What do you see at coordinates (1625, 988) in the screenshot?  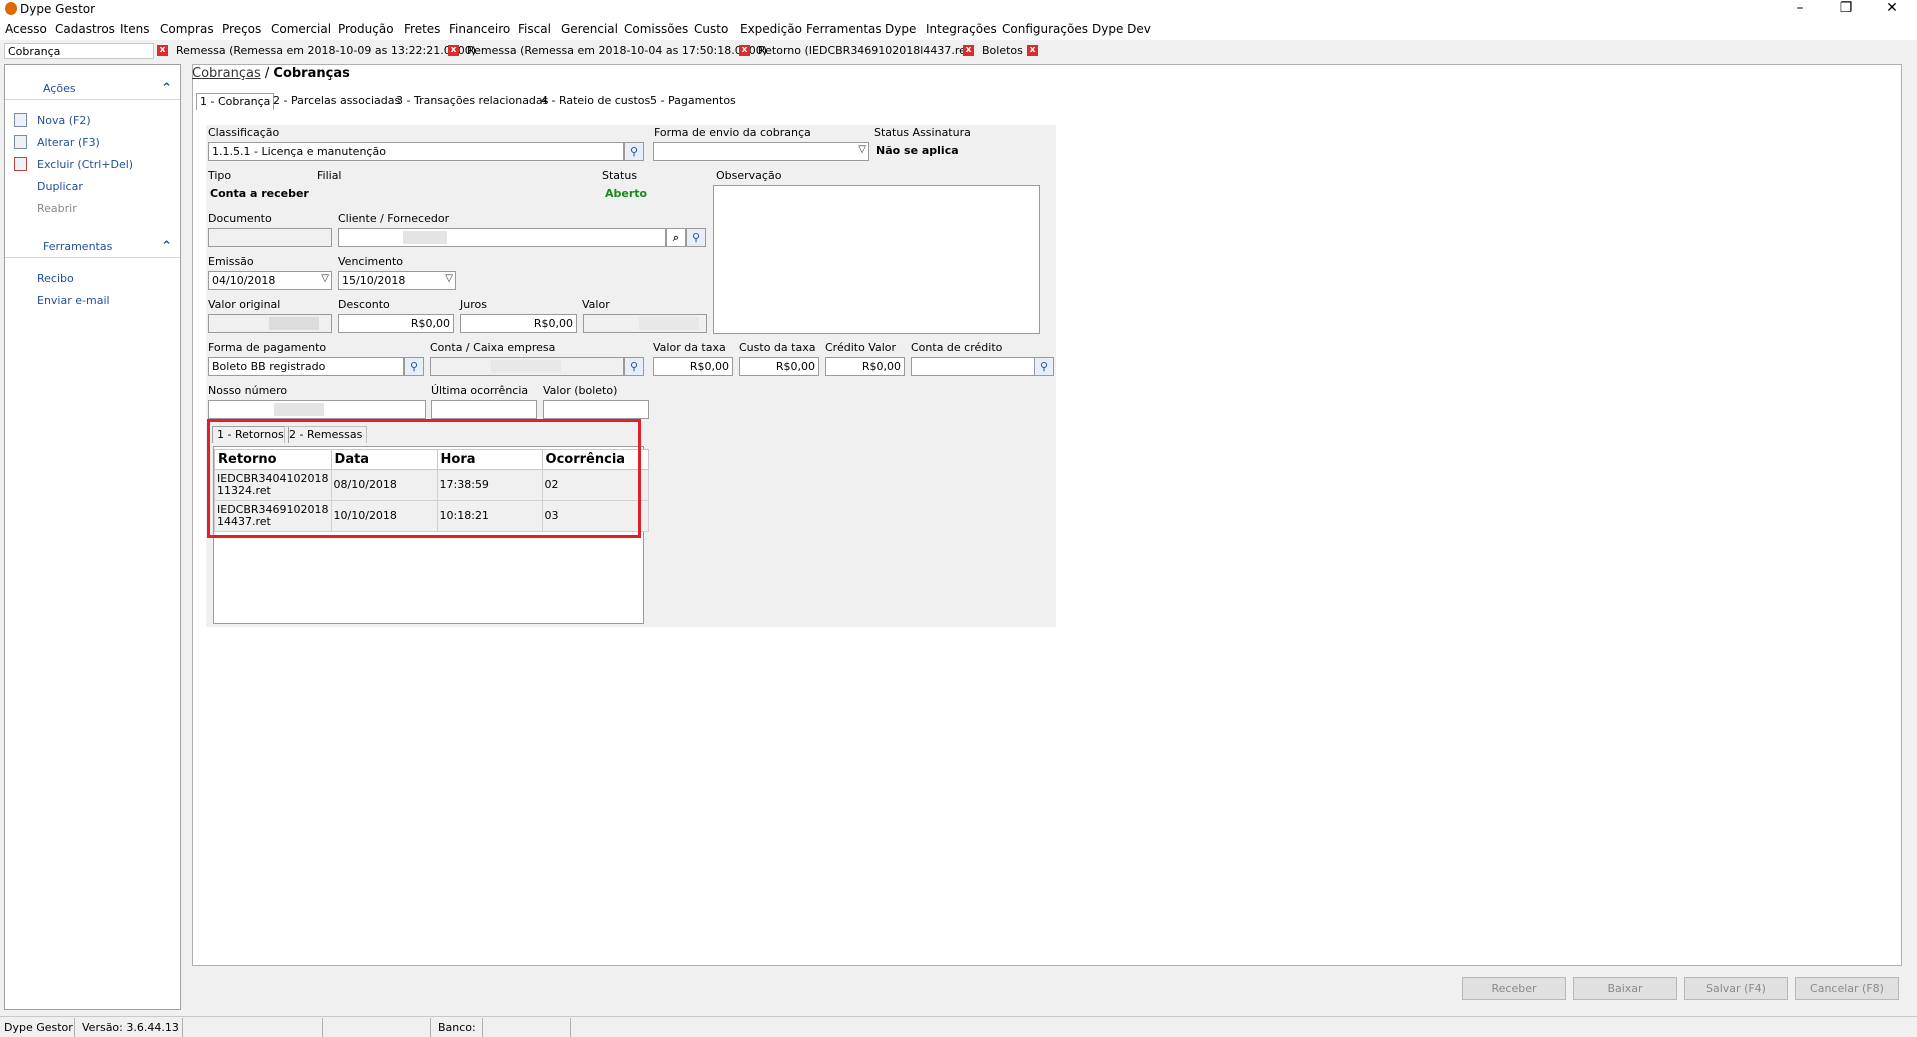 I see `baixar-button: Baixar` at bounding box center [1625, 988].